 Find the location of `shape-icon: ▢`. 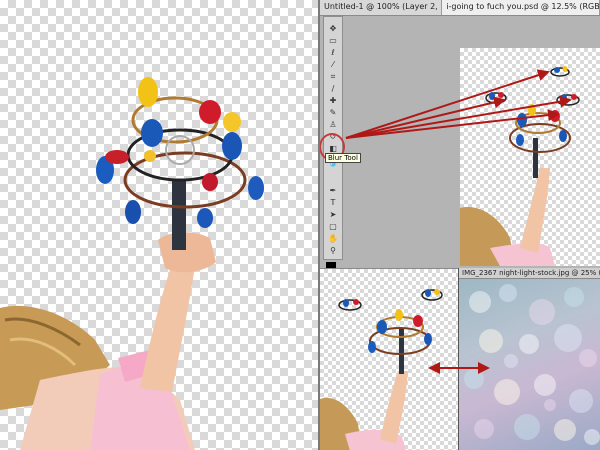

shape-icon: ▢ is located at coordinates (333, 226).